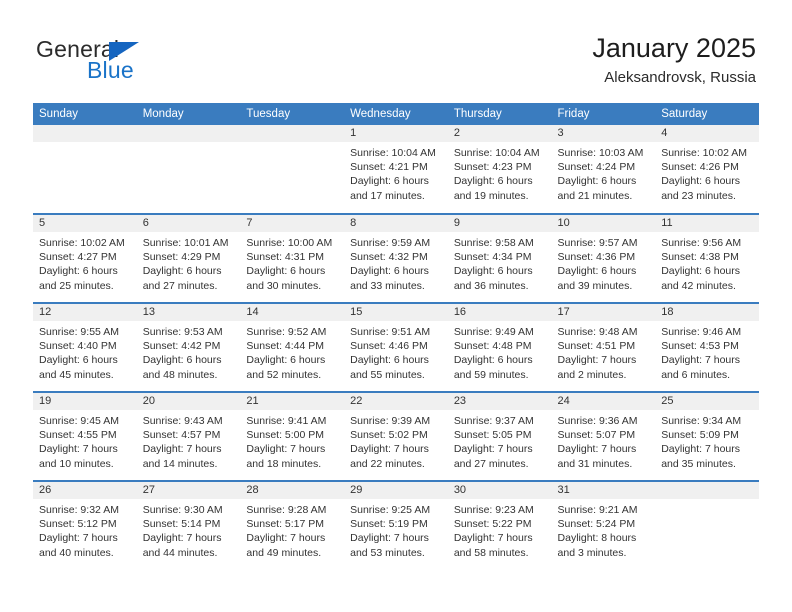  I want to click on sunset-text: Sunset: 5:00 PM, so click(285, 435).